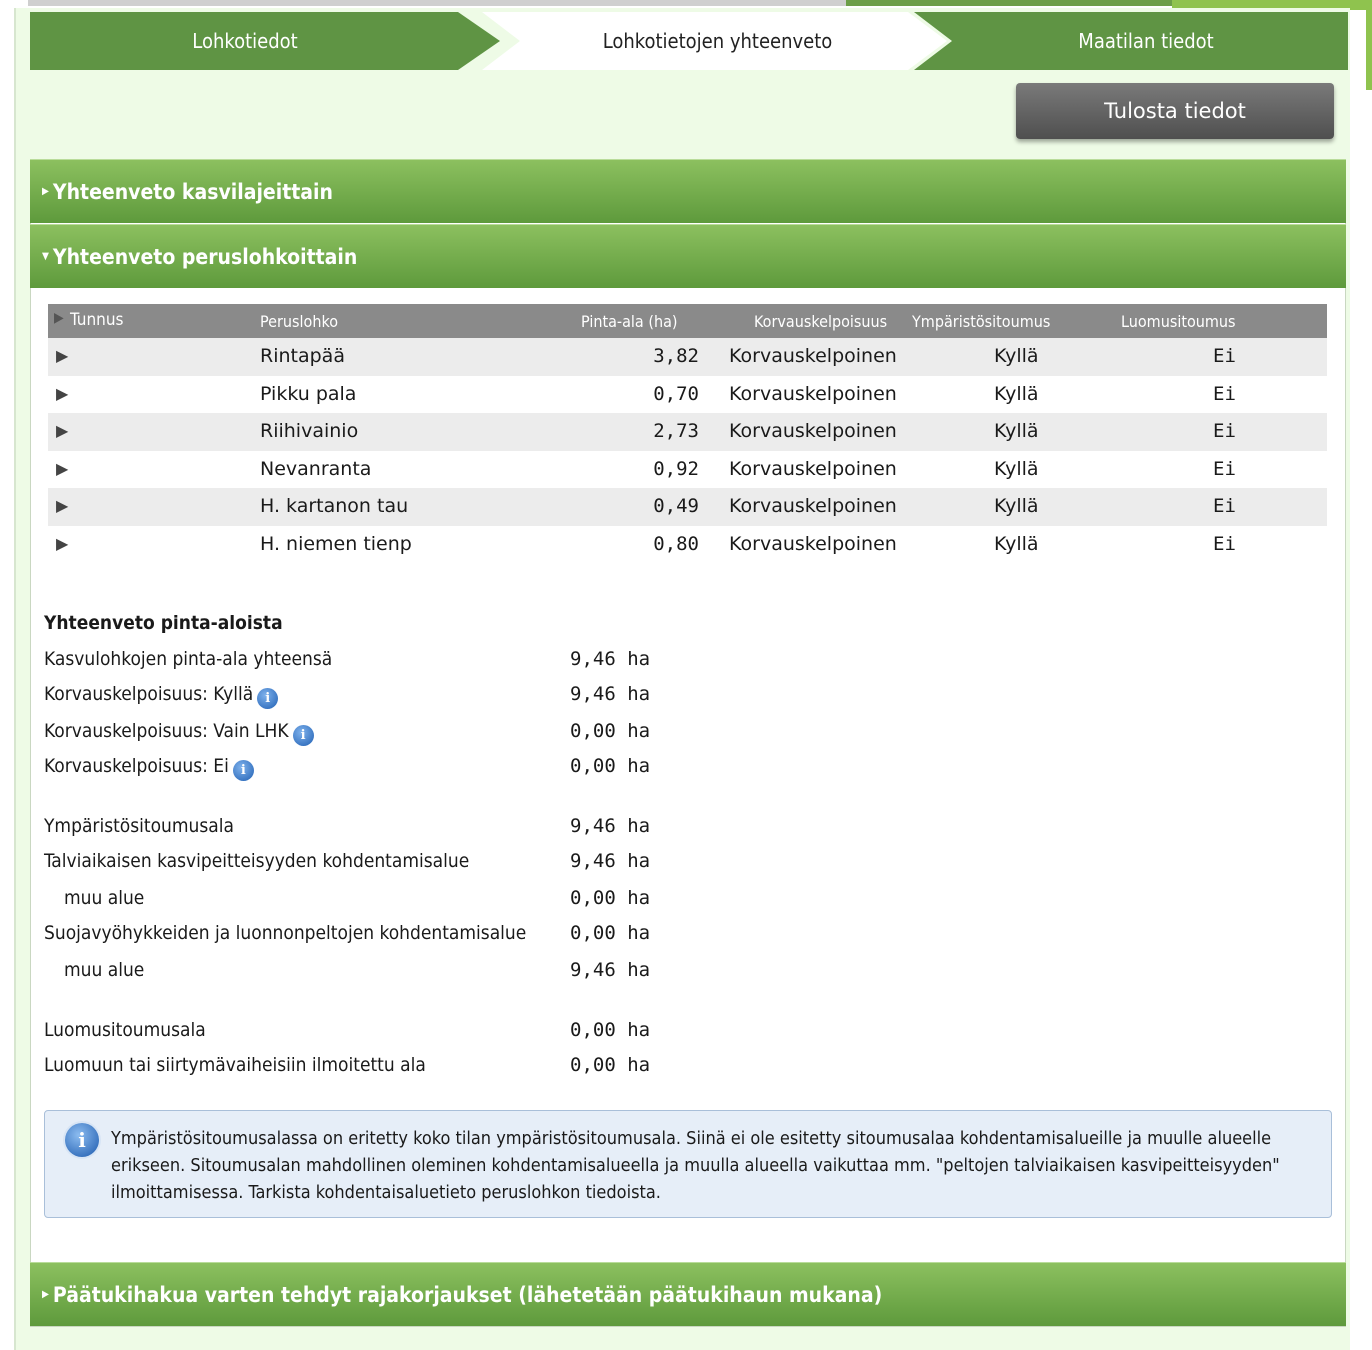  What do you see at coordinates (676, 393) in the screenshot?
I see `cell-pinta-ala: 0,70` at bounding box center [676, 393].